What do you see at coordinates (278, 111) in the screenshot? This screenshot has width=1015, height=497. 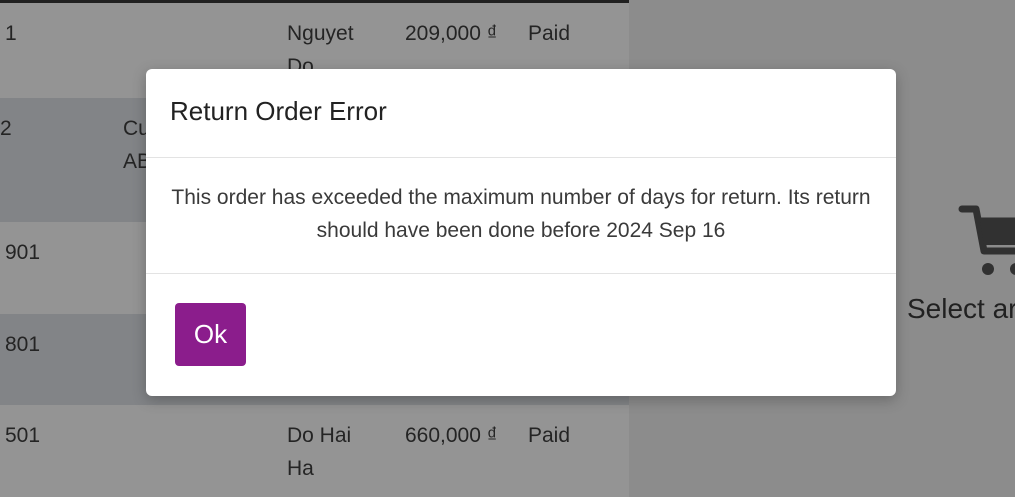 I see `dialog-title: Return Order Error` at bounding box center [278, 111].